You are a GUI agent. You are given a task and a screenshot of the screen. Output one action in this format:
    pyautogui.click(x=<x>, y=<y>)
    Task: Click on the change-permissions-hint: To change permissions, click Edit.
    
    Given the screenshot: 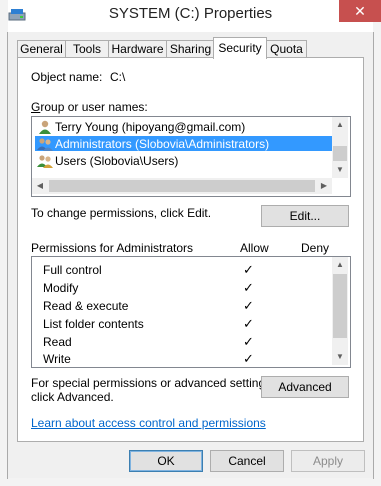 What is the action you would take?
    pyautogui.click(x=121, y=213)
    